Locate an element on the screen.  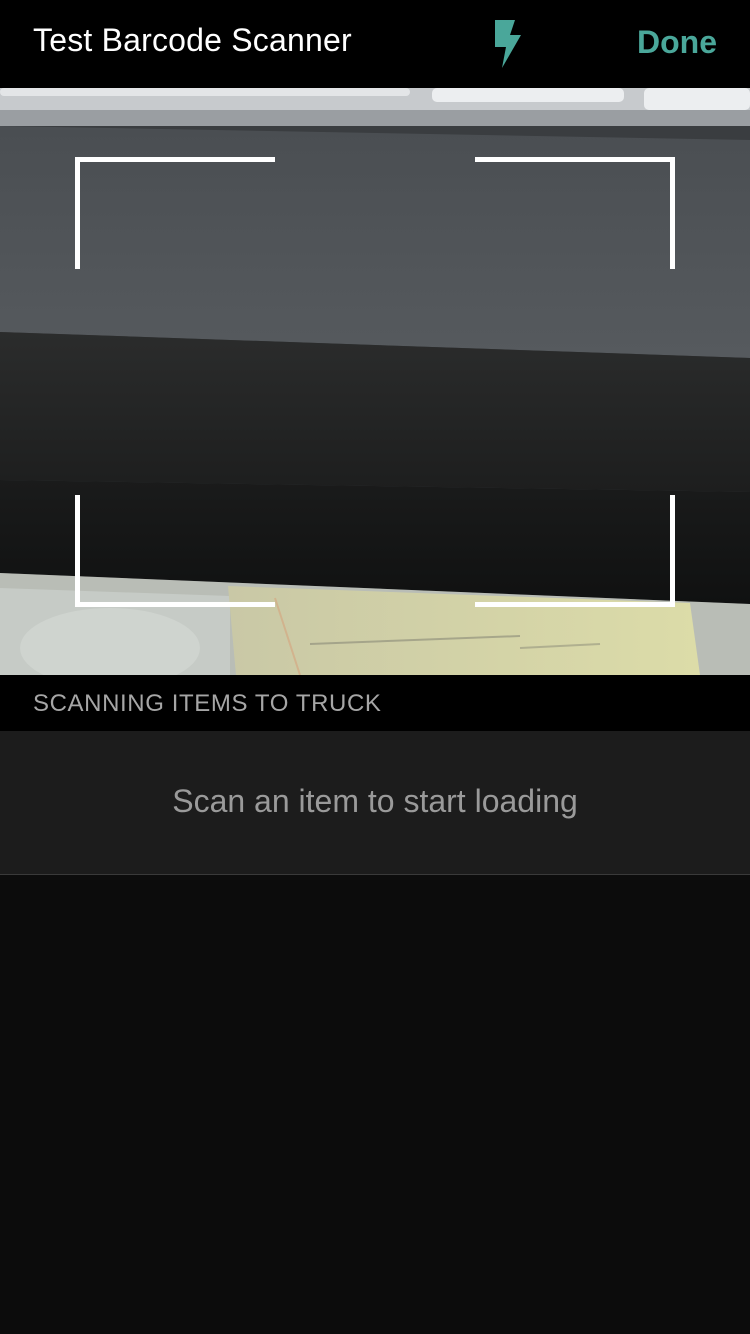
flash-icon is located at coordinates (508, 44).